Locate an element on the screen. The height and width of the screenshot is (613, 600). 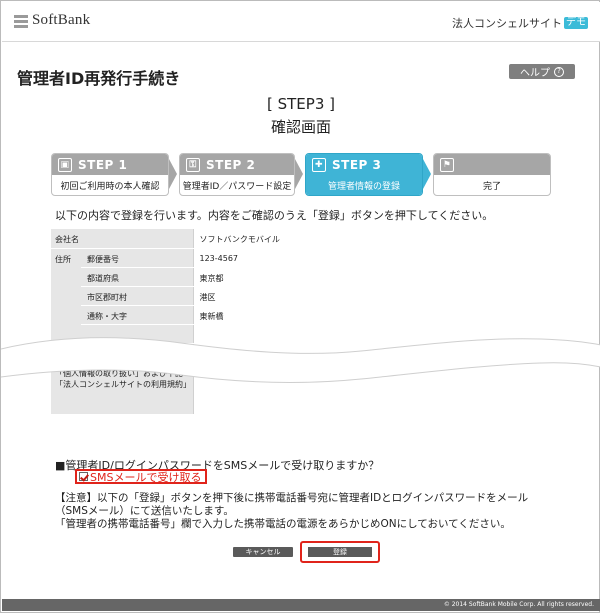
step-heading: [ STEP3 ] 確認画面 is located at coordinates (300, 115).